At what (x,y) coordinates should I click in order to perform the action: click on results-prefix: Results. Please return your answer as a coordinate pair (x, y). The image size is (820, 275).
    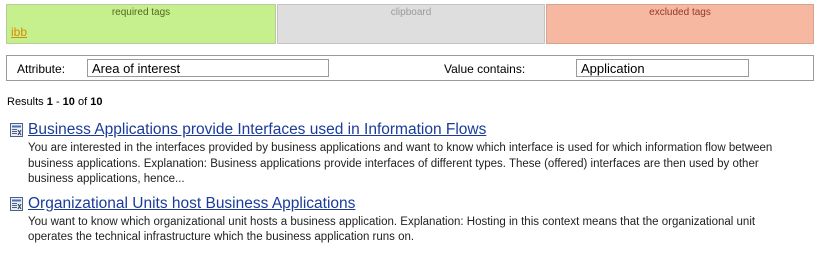
    Looking at the image, I should click on (25, 102).